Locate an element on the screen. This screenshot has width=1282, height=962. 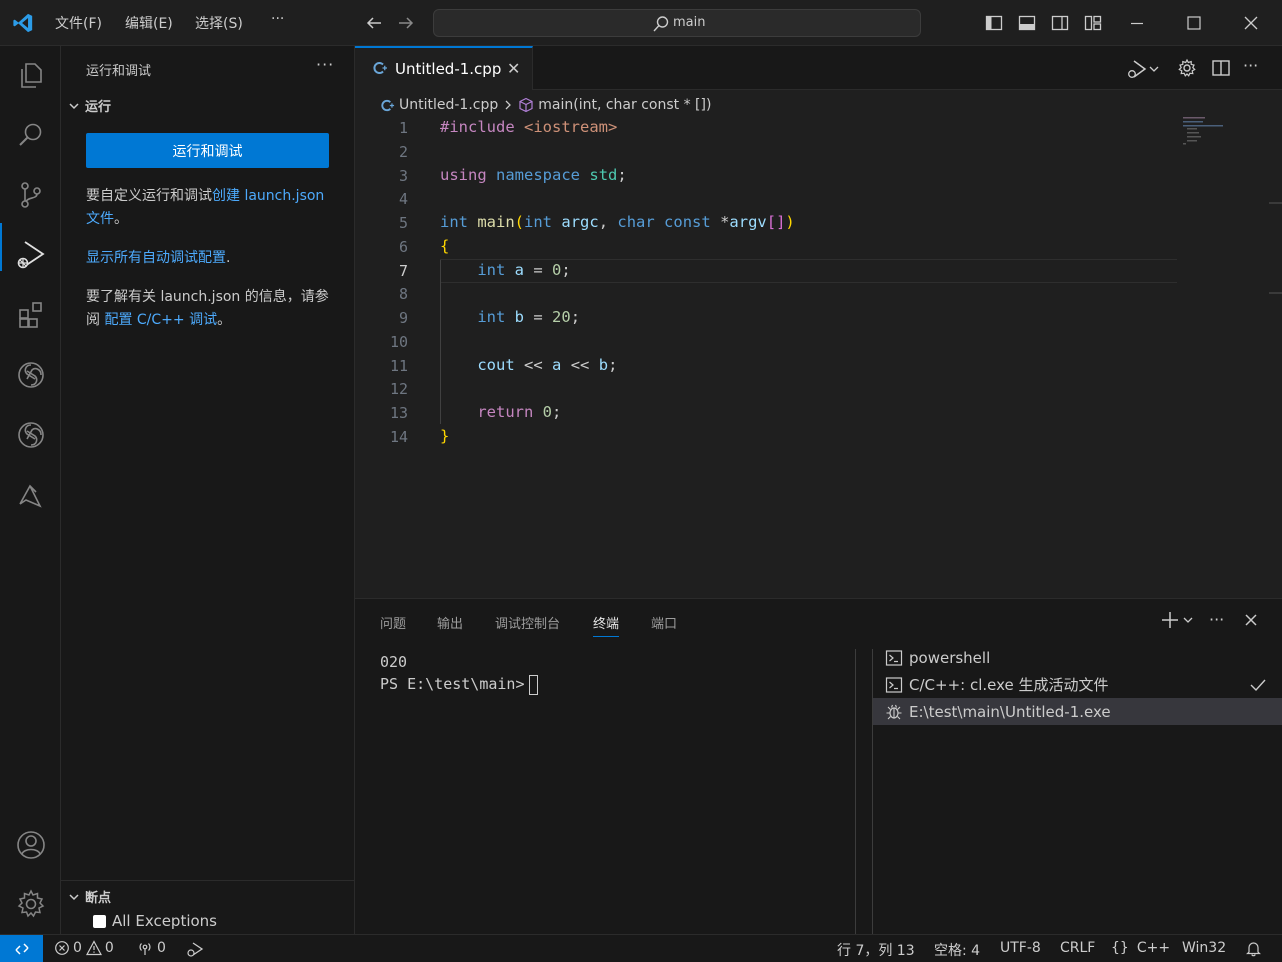
end-of-line: CRLF is located at coordinates (1077, 948).